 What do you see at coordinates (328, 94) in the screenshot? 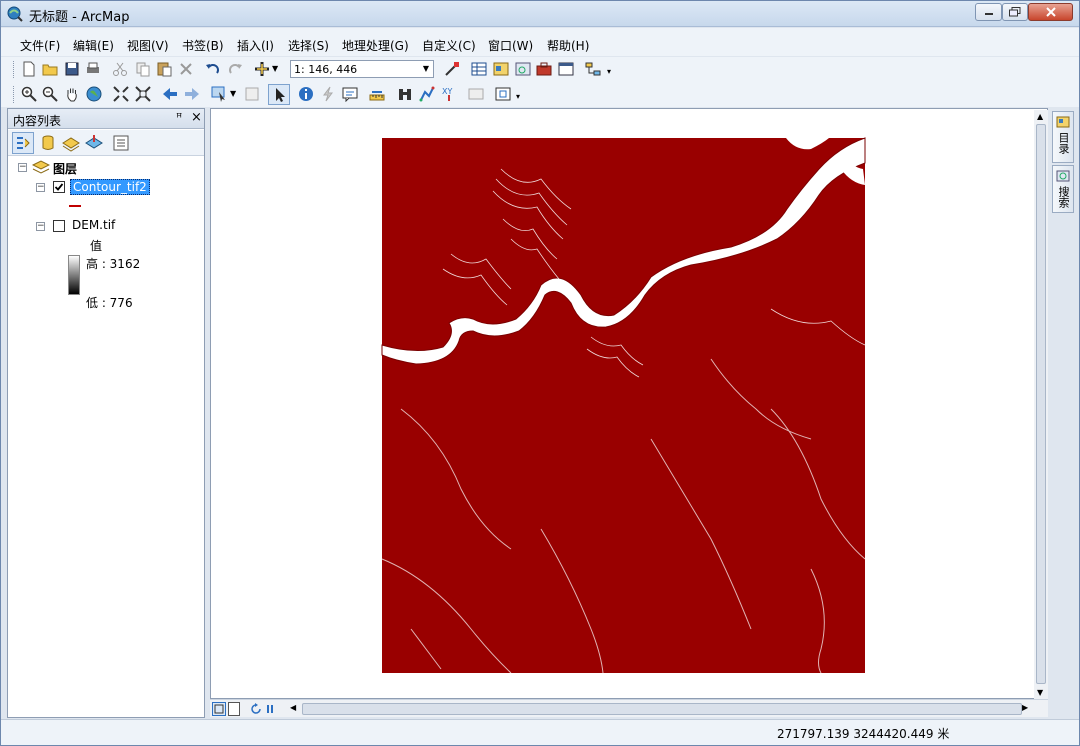
I see `hyperlink-icon` at bounding box center [328, 94].